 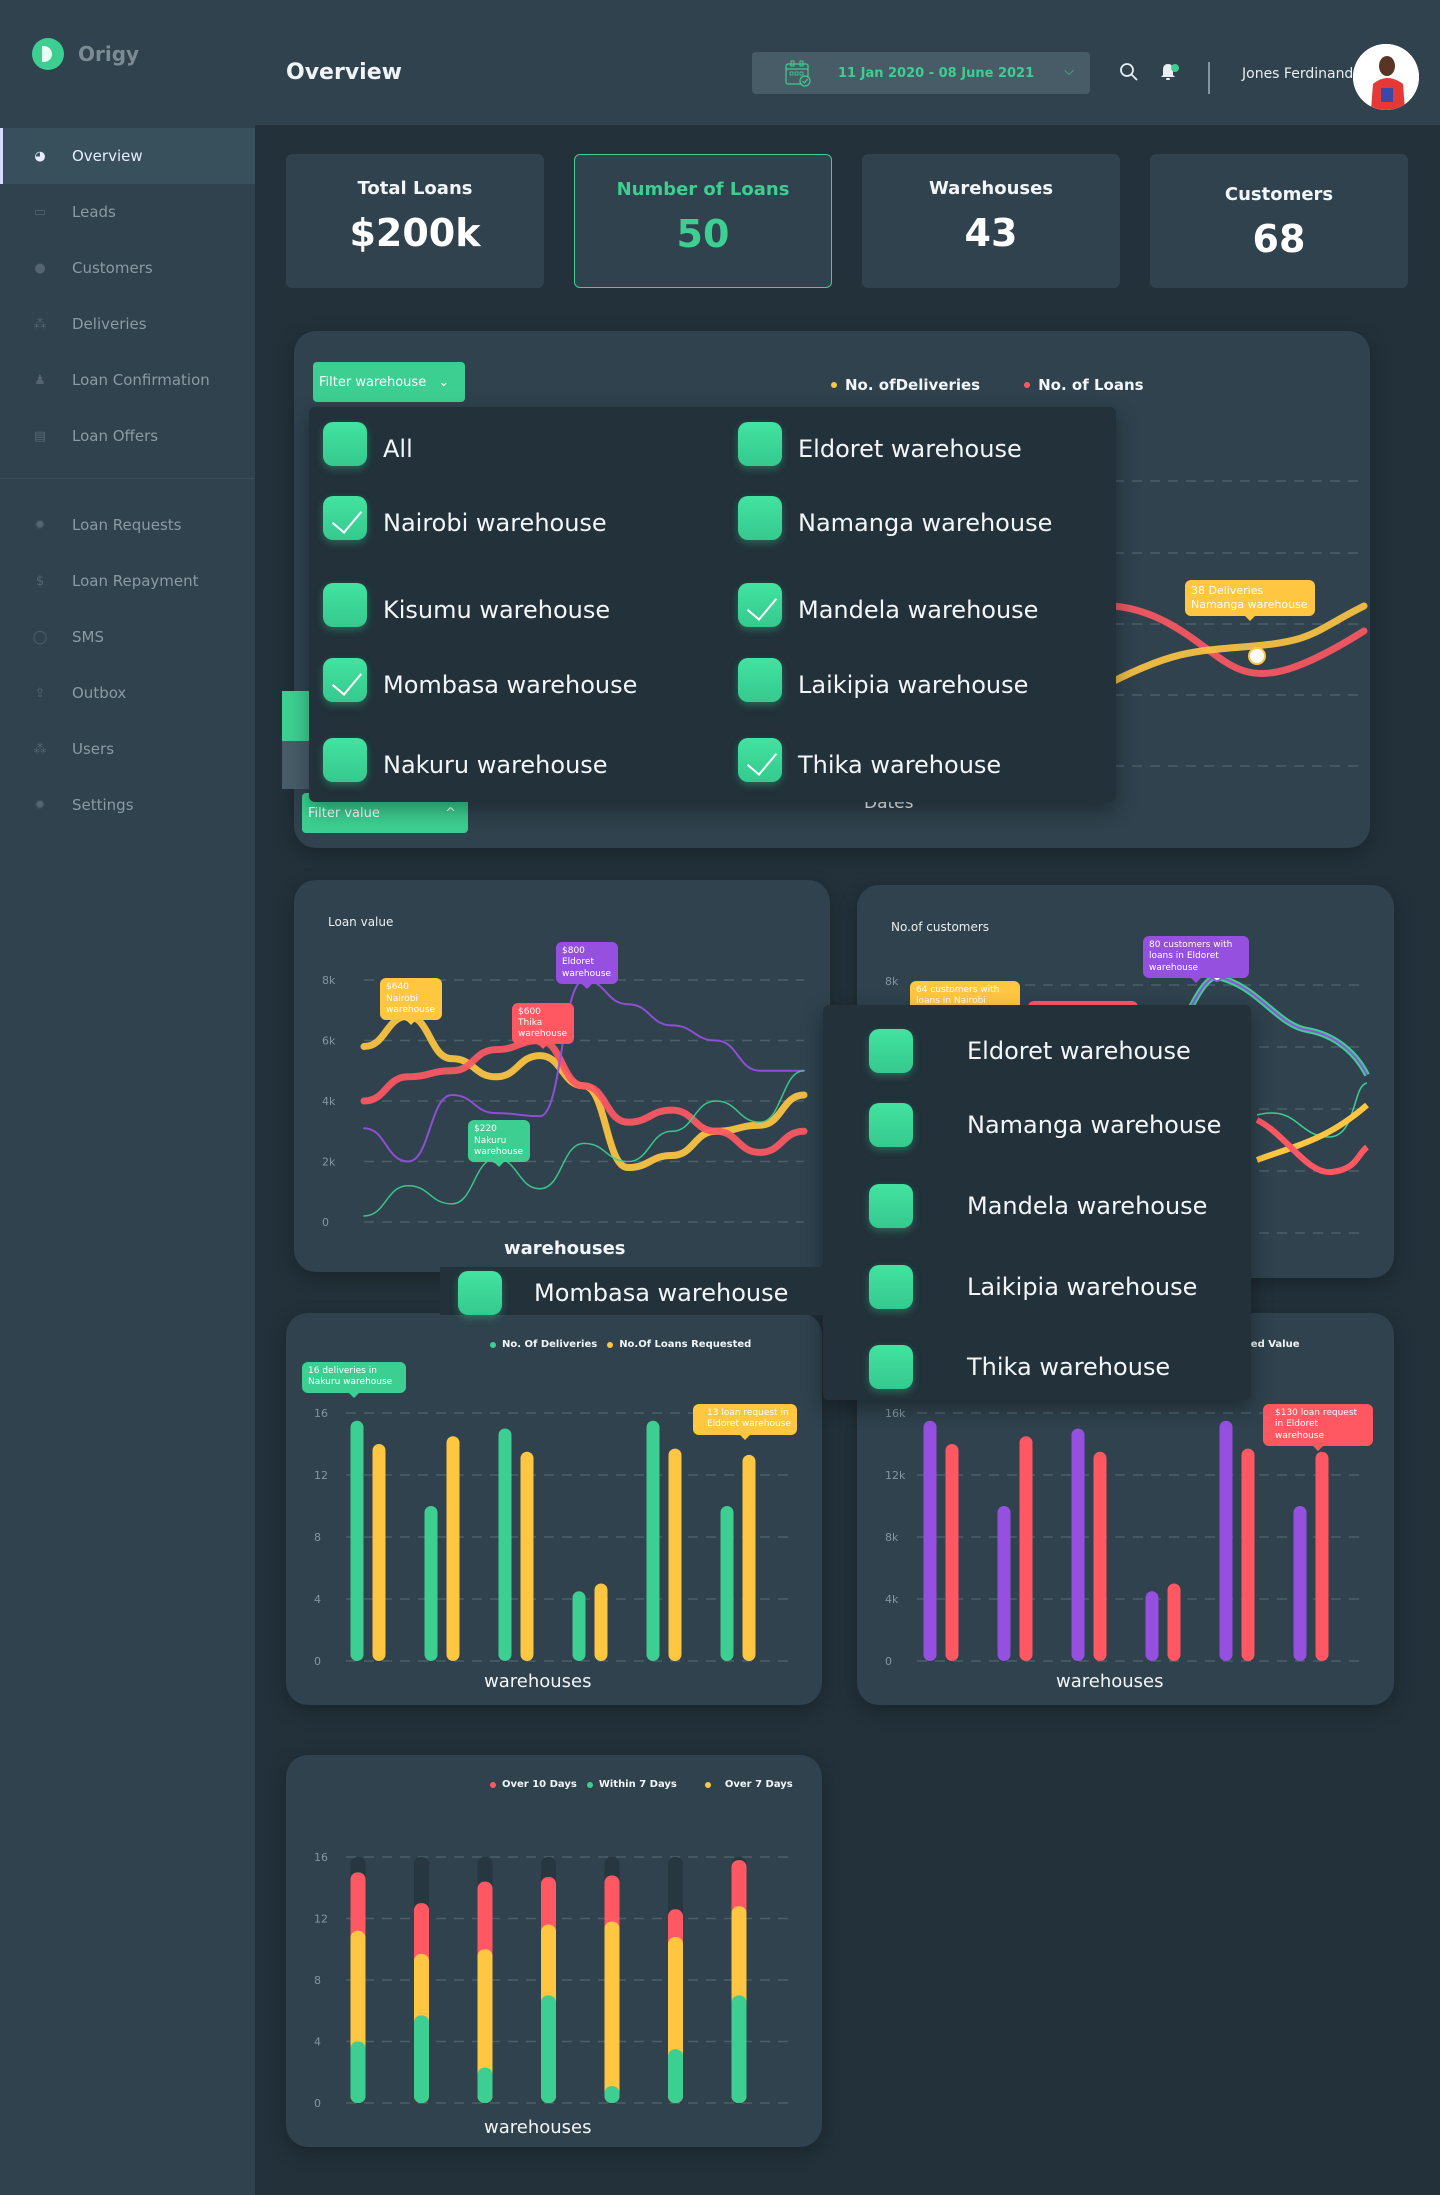 What do you see at coordinates (127, 436) in the screenshot?
I see `sidebar-item-loan-offers: ▤ Loan Offers` at bounding box center [127, 436].